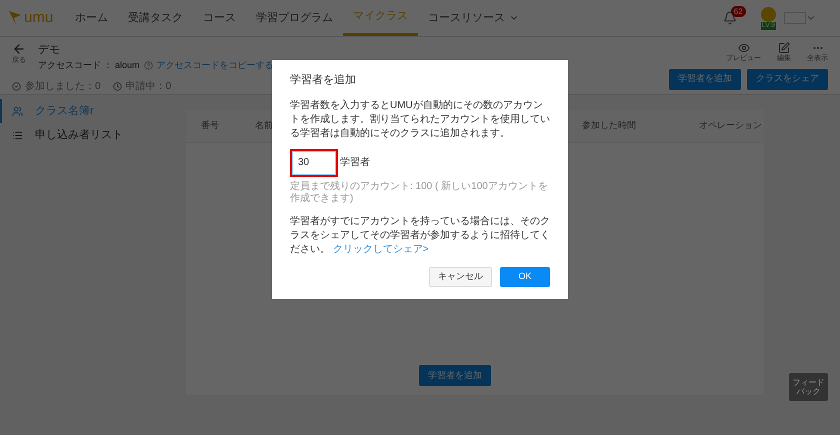 The image size is (840, 435). I want to click on share-link: クリックしてシェア>, so click(380, 249).